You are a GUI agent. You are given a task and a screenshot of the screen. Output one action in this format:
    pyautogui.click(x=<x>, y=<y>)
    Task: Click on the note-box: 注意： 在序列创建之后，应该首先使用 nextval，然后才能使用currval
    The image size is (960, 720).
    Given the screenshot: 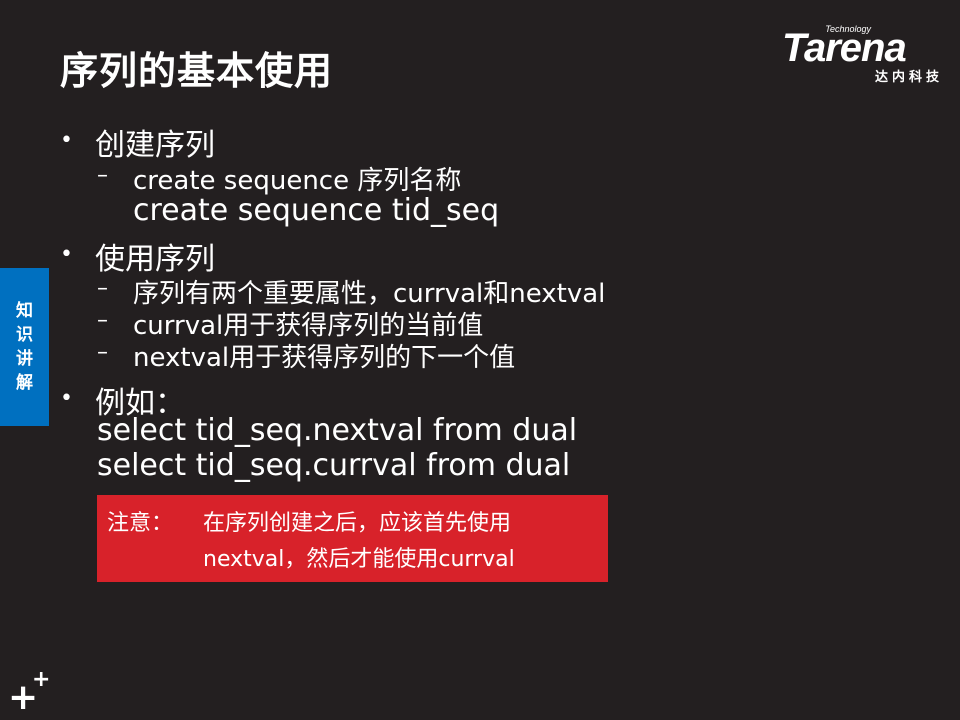 What is the action you would take?
    pyautogui.click(x=352, y=538)
    